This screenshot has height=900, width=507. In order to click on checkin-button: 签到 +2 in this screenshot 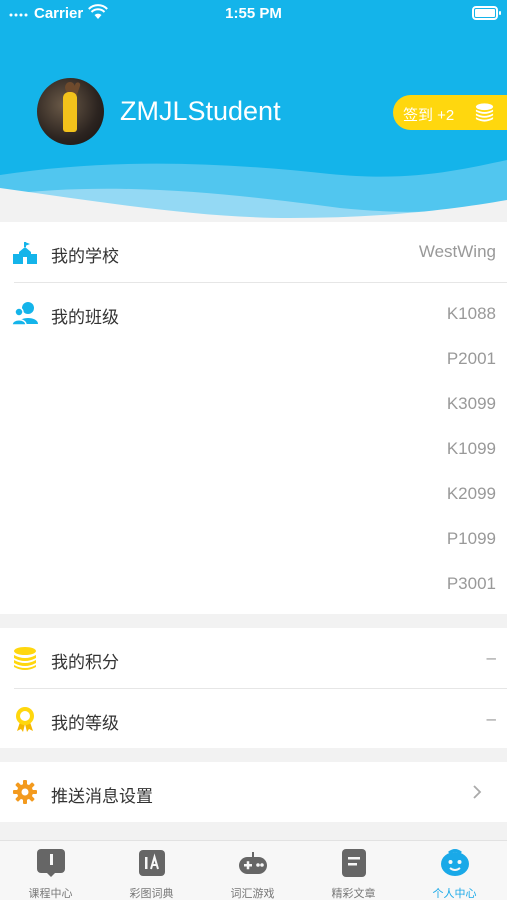, I will do `click(450, 112)`.